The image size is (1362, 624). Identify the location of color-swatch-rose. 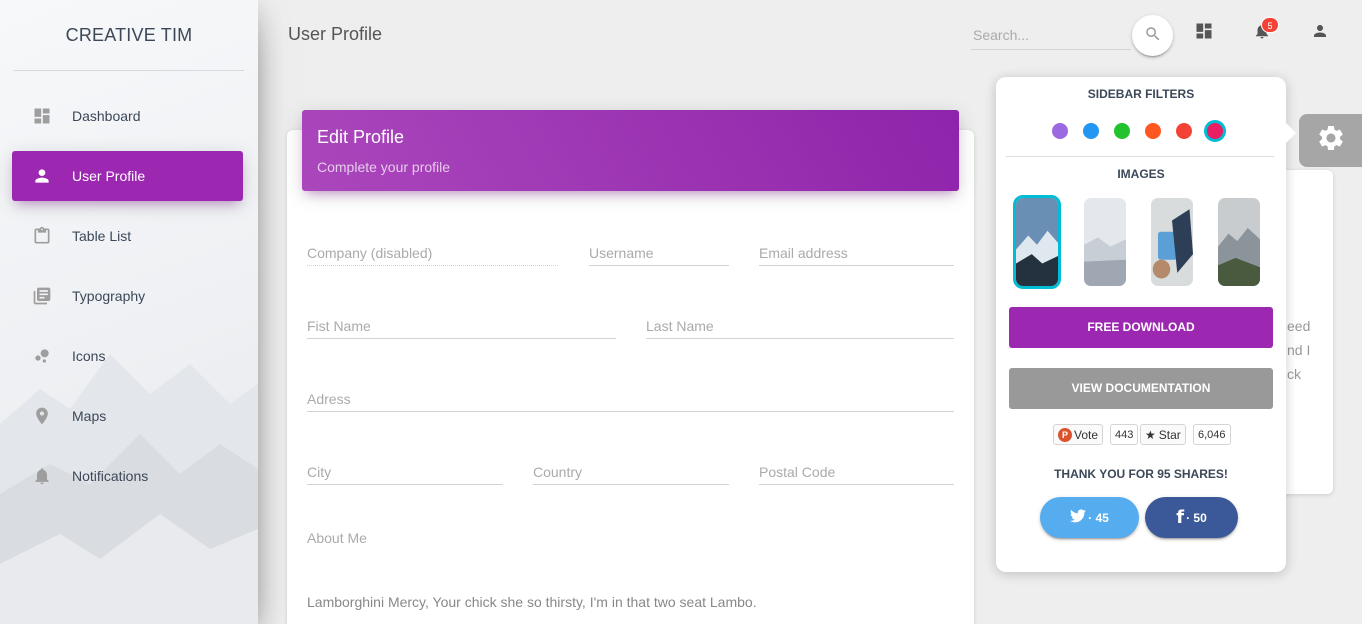
(1215, 131).